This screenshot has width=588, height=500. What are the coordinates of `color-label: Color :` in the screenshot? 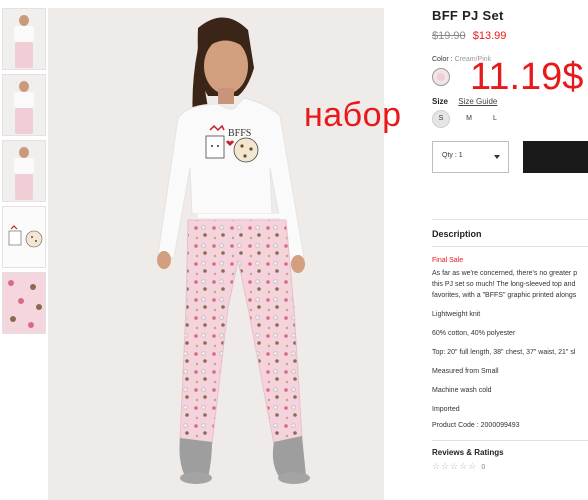 It's located at (442, 59).